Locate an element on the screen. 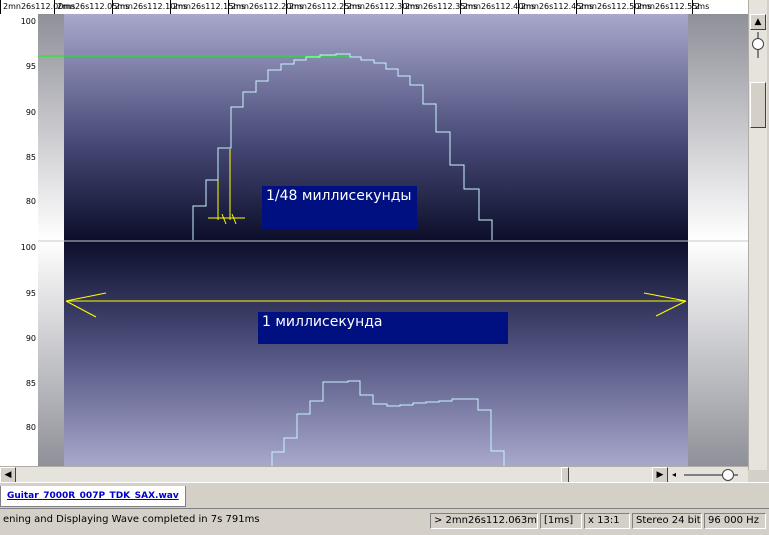 This screenshot has height=535, width=769. millisecond-label: 1 миллисекунда is located at coordinates (383, 328).